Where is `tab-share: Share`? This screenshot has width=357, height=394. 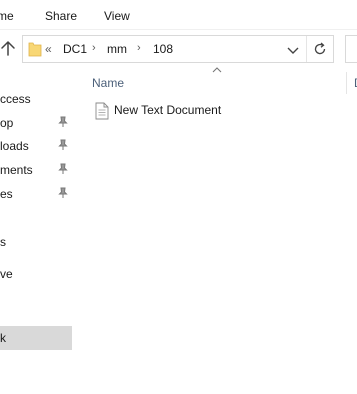
tab-share: Share is located at coordinates (61, 16).